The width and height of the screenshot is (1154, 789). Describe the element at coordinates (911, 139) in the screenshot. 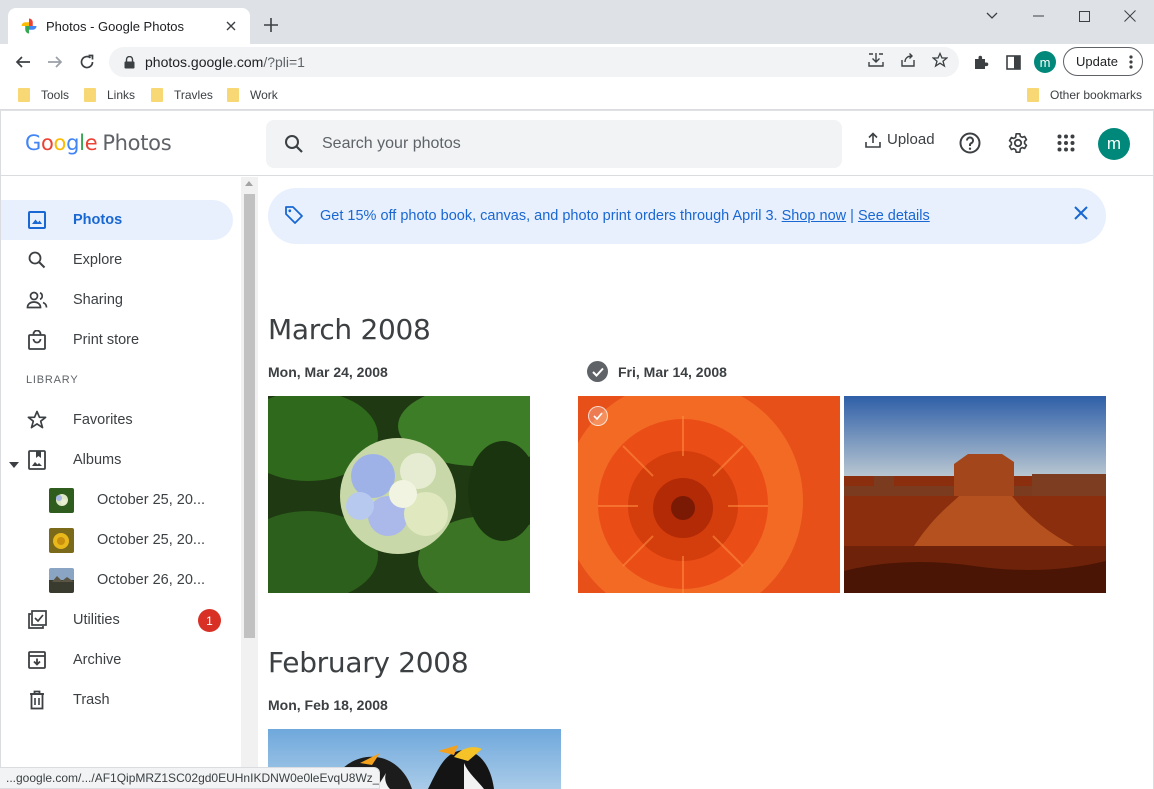

I see `upload-label: Upload` at that location.